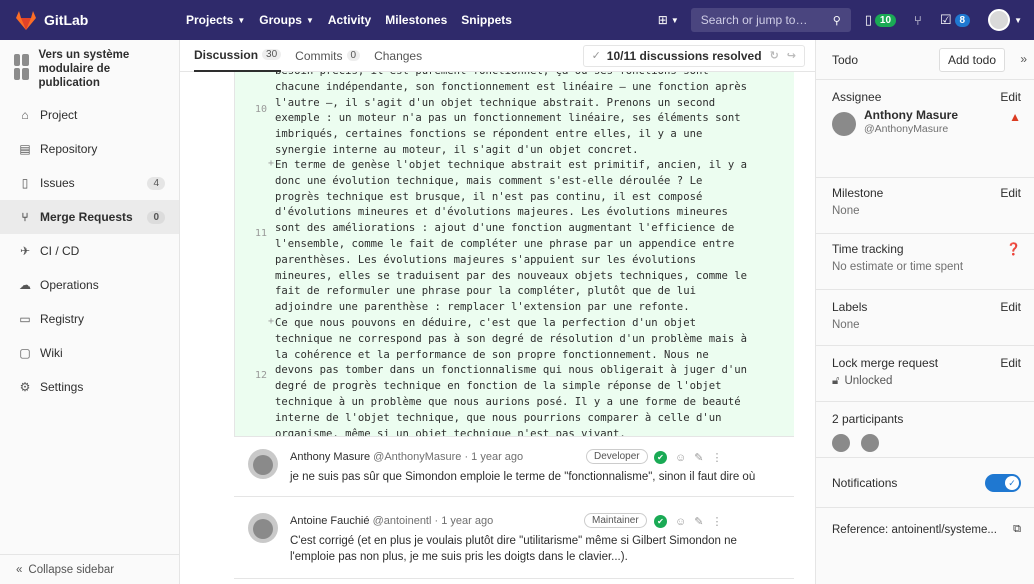 The width and height of the screenshot is (1034, 584). What do you see at coordinates (1010, 193) in the screenshot?
I see `edit-milestone-link: Edit` at bounding box center [1010, 193].